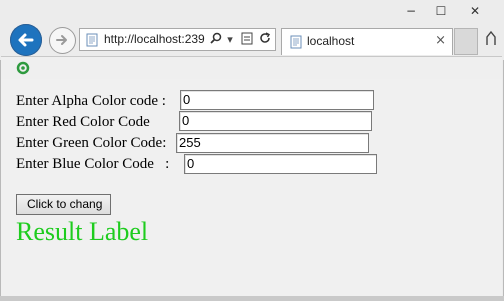  I want to click on maximize-button: ☐, so click(441, 11).